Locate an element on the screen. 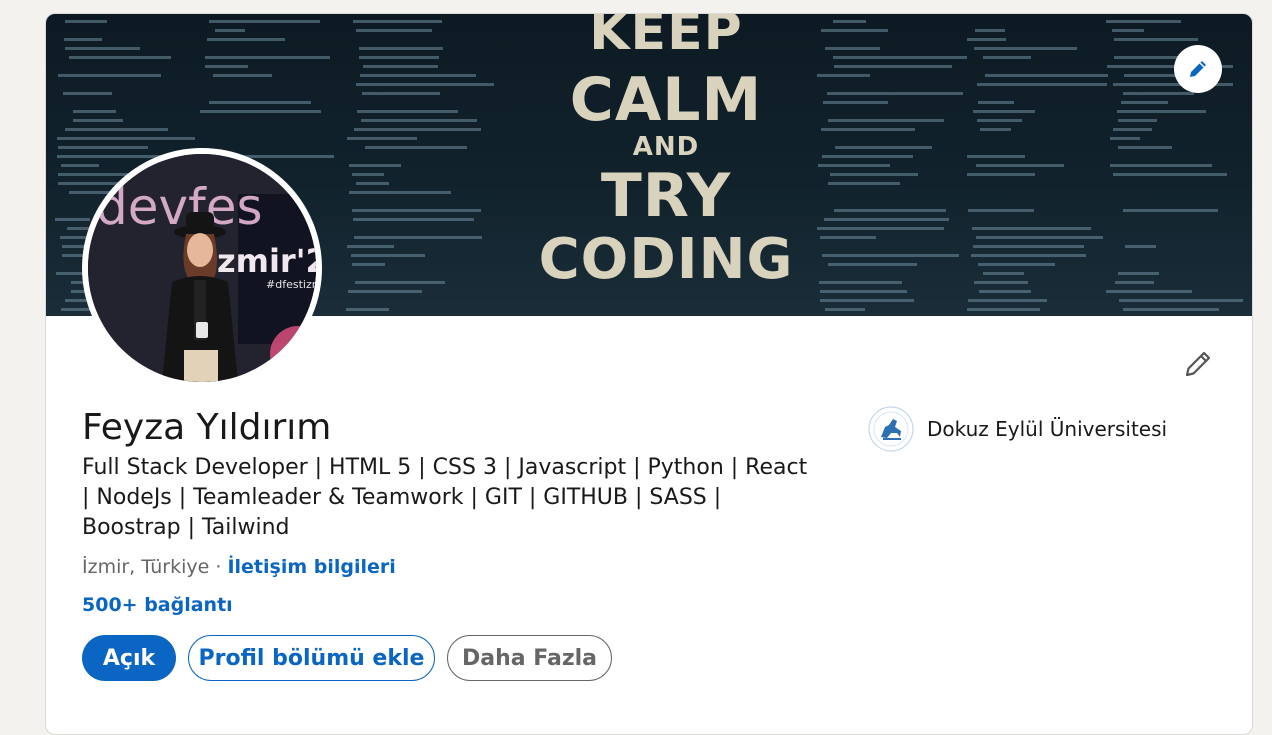  poster-line: KEEP is located at coordinates (666, 38).